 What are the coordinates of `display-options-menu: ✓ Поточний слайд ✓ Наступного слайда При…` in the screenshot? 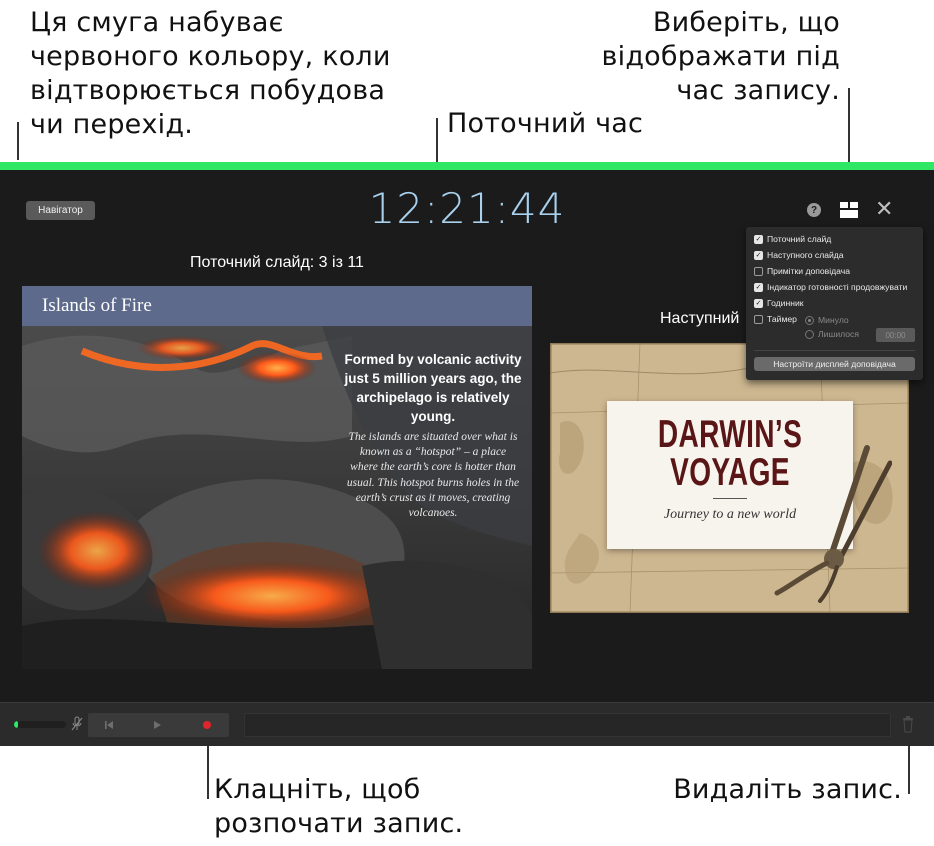 It's located at (834, 303).